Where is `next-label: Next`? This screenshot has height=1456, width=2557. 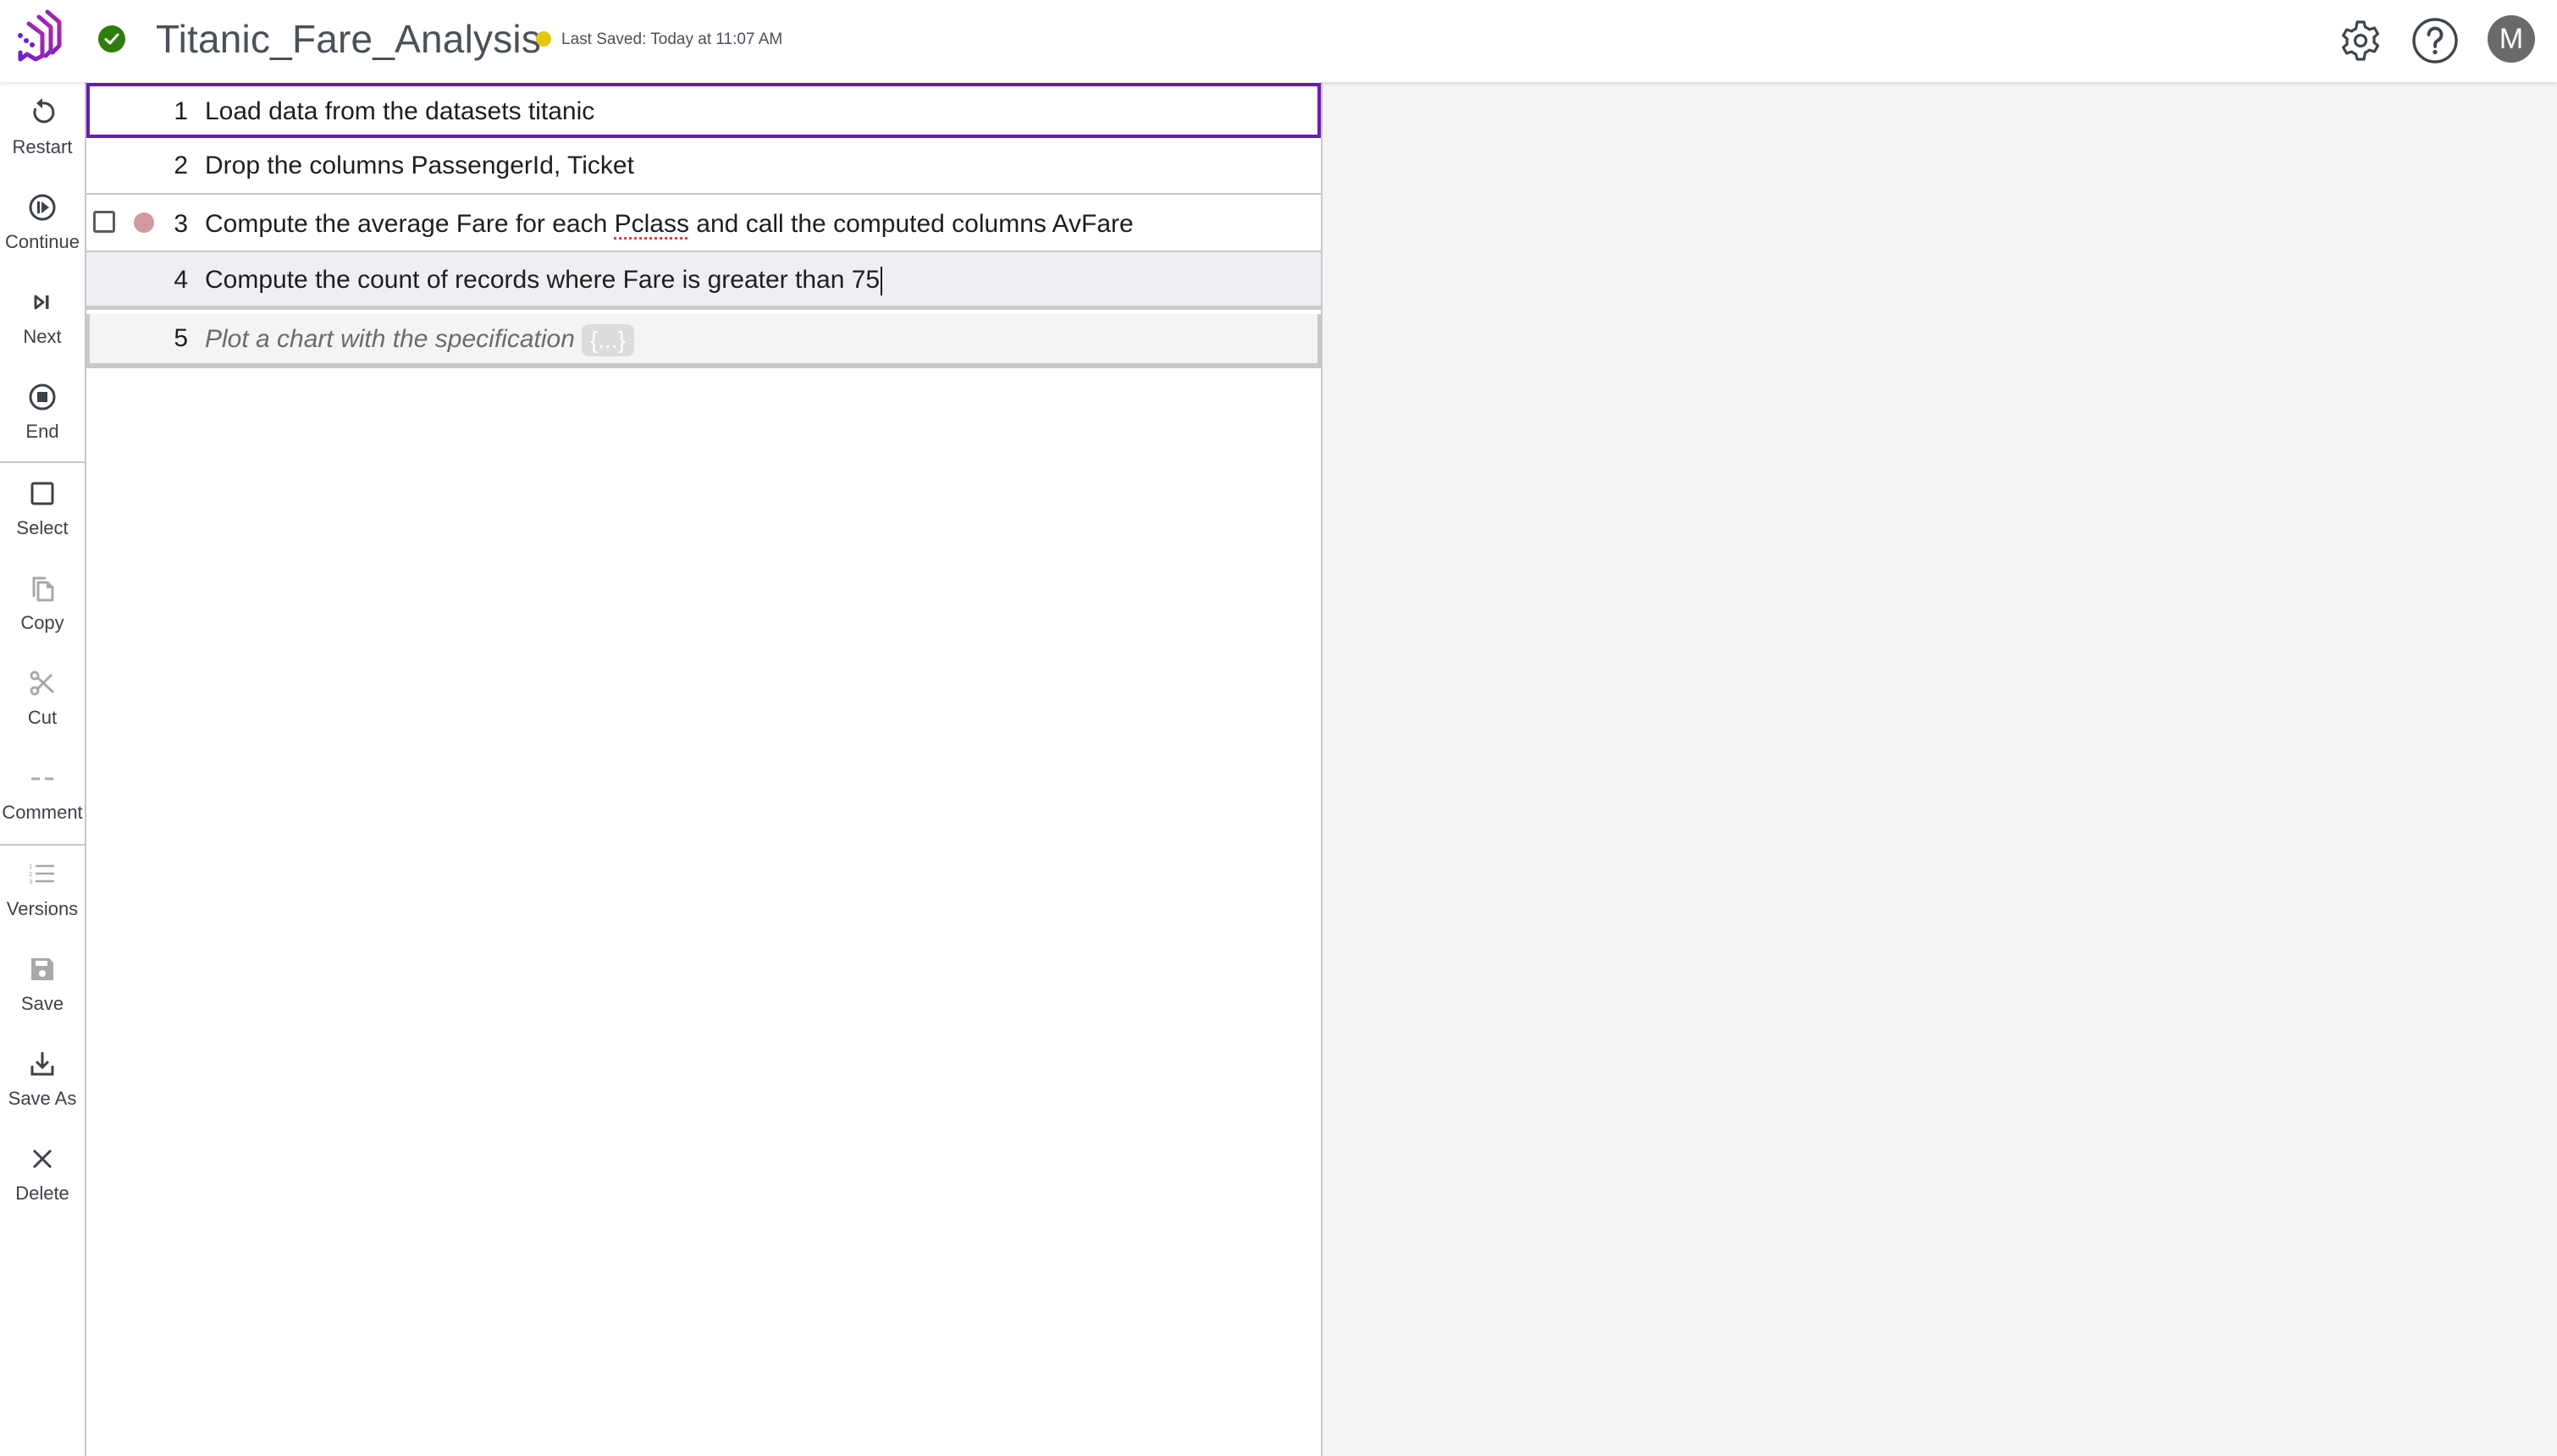
next-label: Next is located at coordinates (42, 337).